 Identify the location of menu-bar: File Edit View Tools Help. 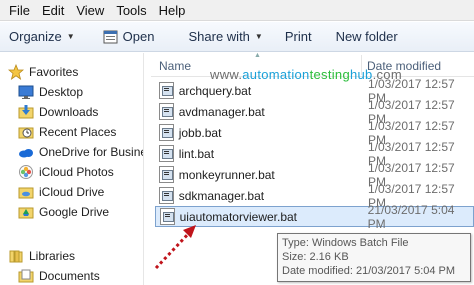
(237, 10).